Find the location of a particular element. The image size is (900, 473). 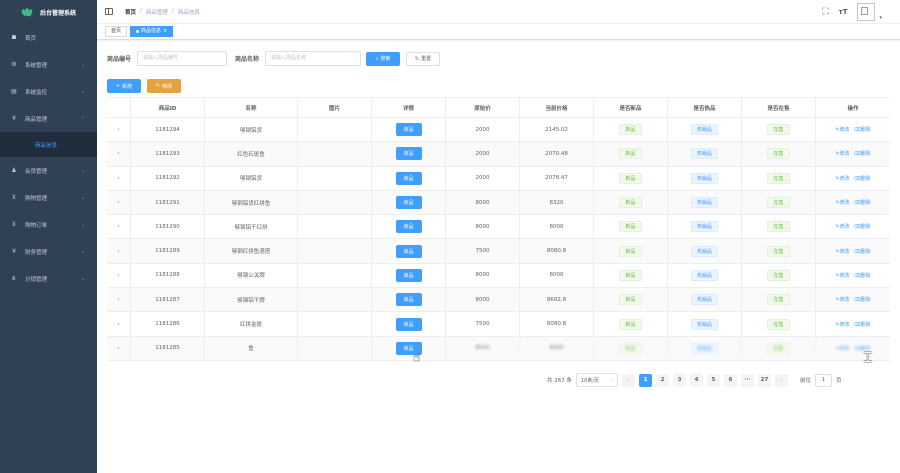

close-icon: × is located at coordinates (165, 31).